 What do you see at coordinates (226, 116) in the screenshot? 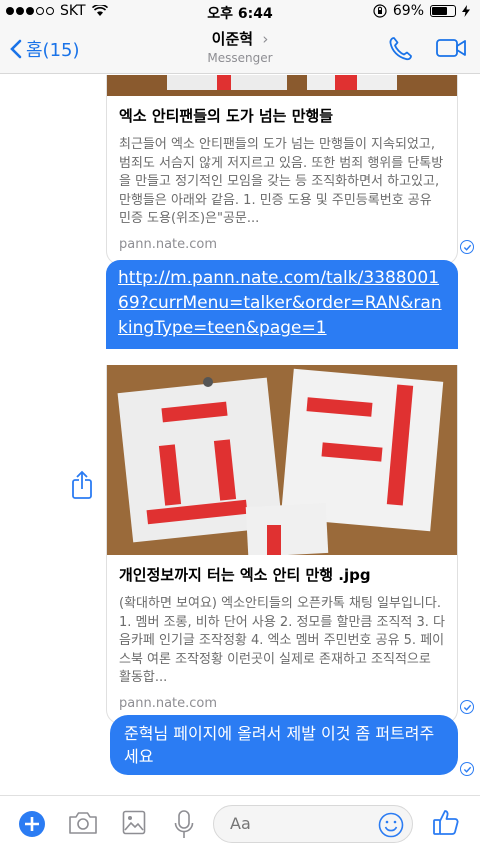
I see `preview-title: 엑소 안티팬들의 도가 넘는 만행들` at bounding box center [226, 116].